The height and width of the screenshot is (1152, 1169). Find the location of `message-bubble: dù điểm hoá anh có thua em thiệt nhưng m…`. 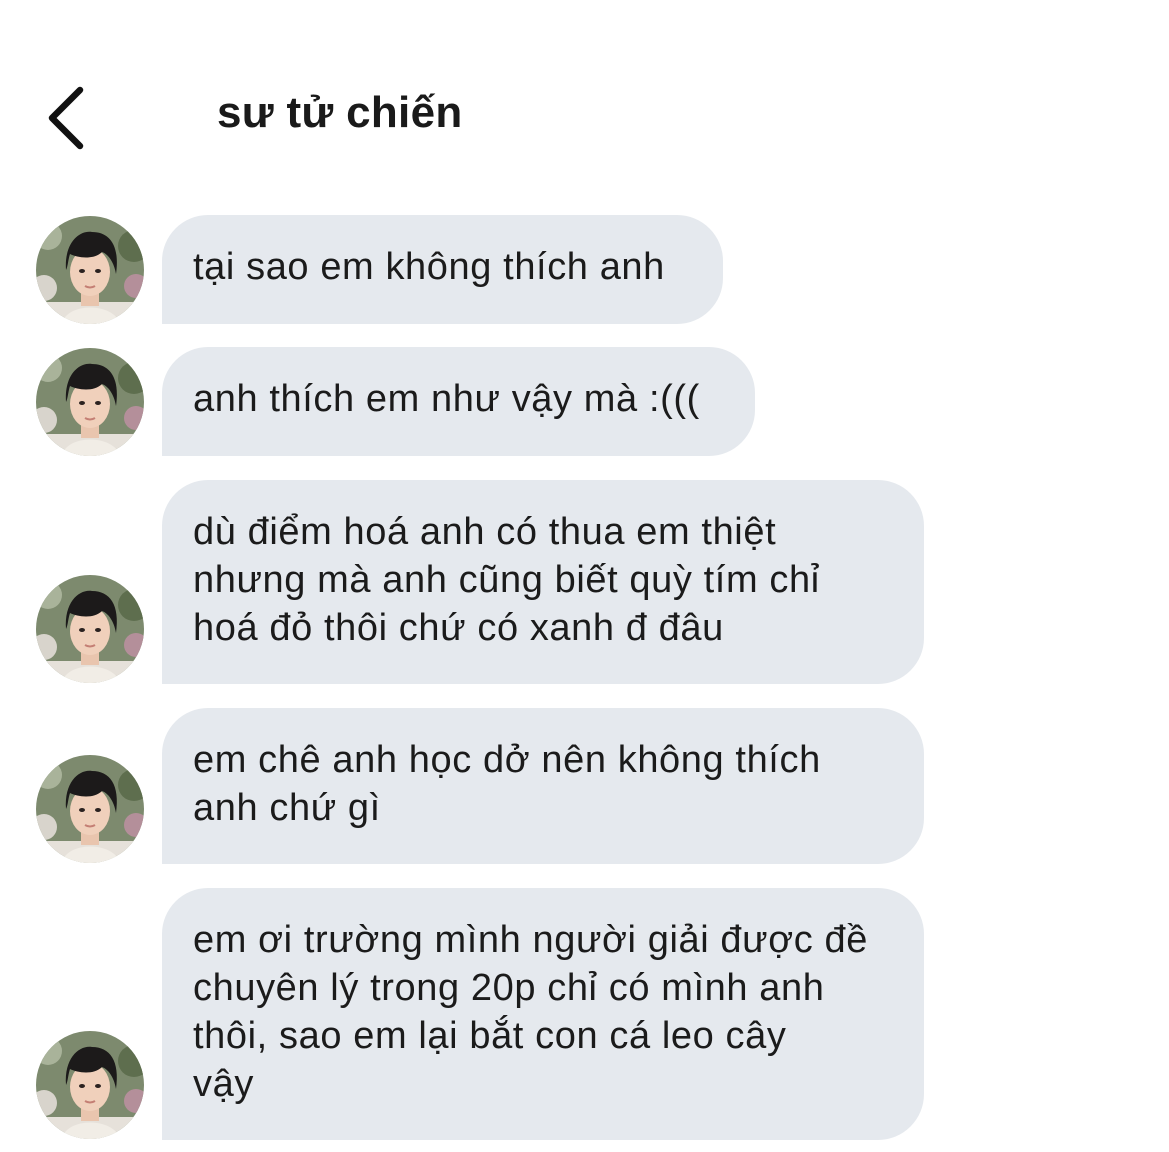

message-bubble: dù điểm hoá anh có thua em thiệt nhưng m… is located at coordinates (543, 582).